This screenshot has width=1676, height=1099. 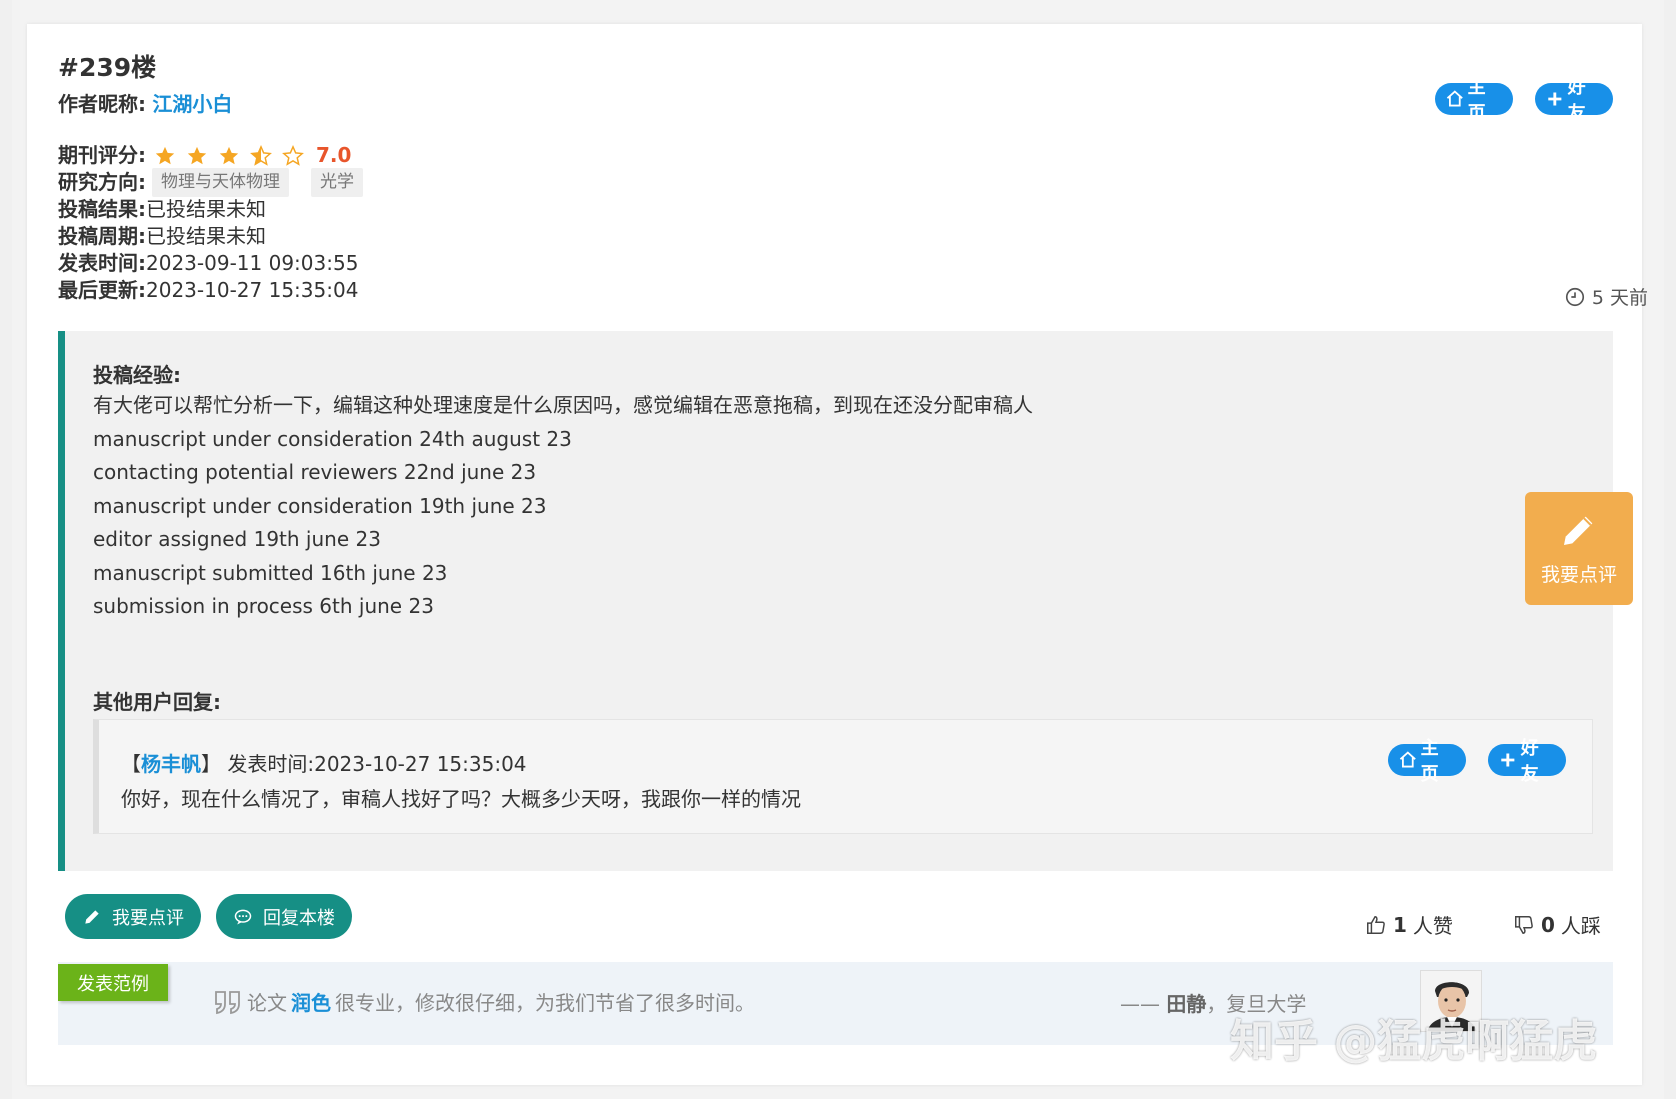 I want to click on publish-value: 2023-09-11 09:03:55, so click(x=252, y=263).